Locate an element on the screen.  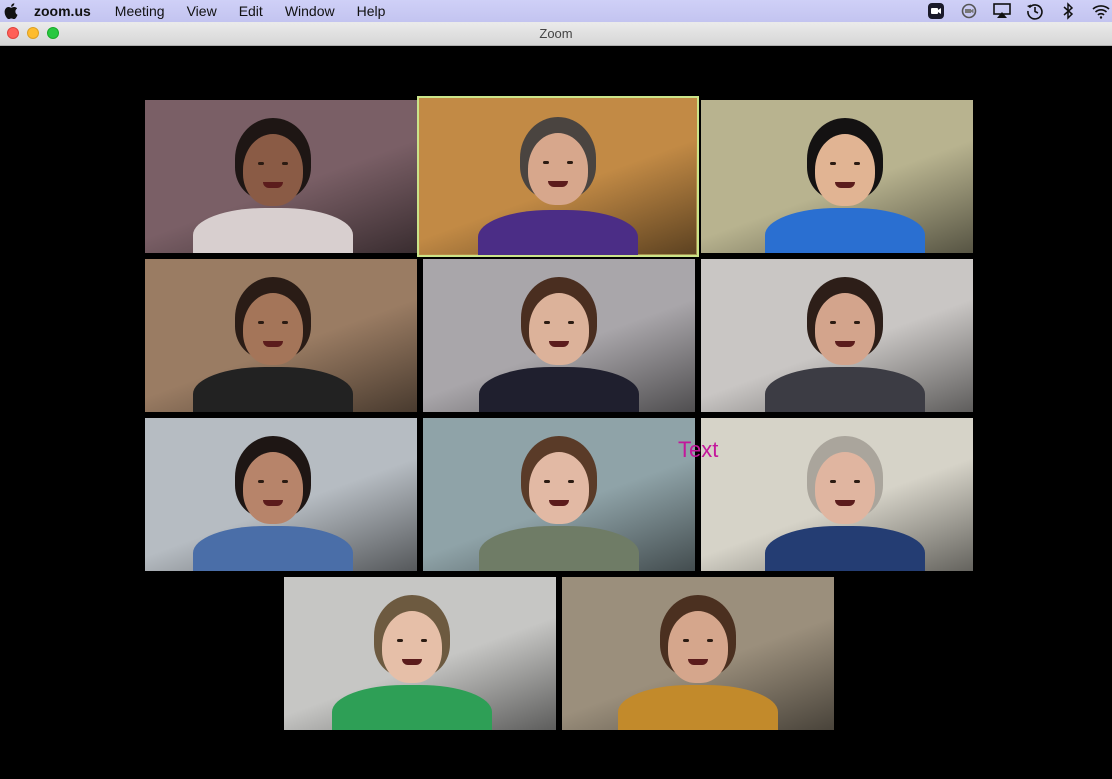
status-icons is located at coordinates (1013, 11).